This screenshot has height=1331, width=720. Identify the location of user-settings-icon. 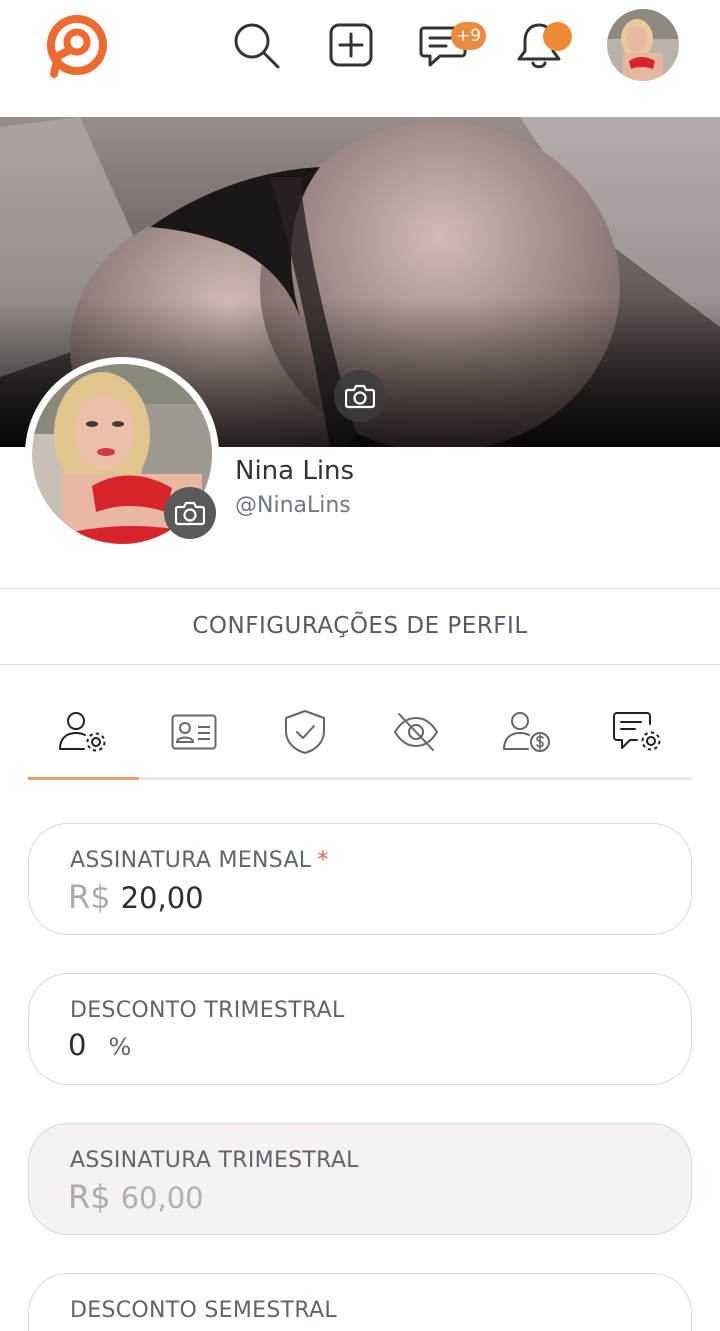
(82, 732).